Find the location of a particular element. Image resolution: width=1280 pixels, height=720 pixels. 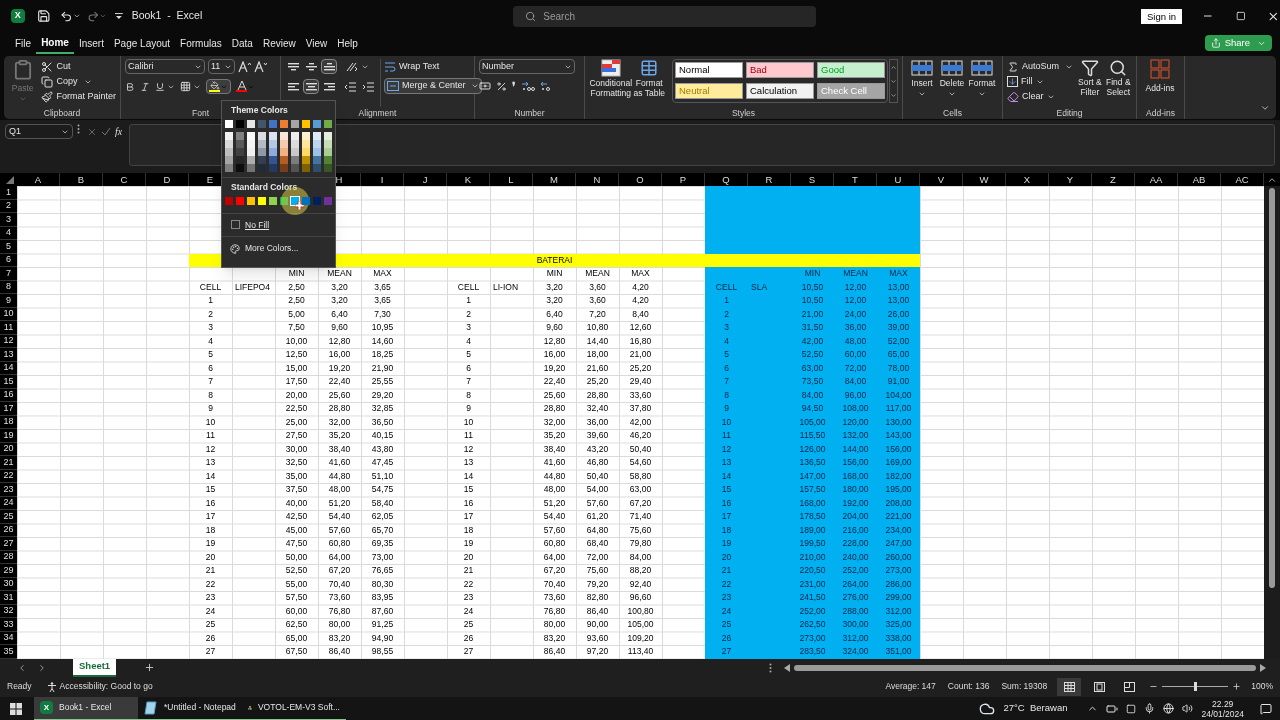

row-number: 17 is located at coordinates (8, 409).